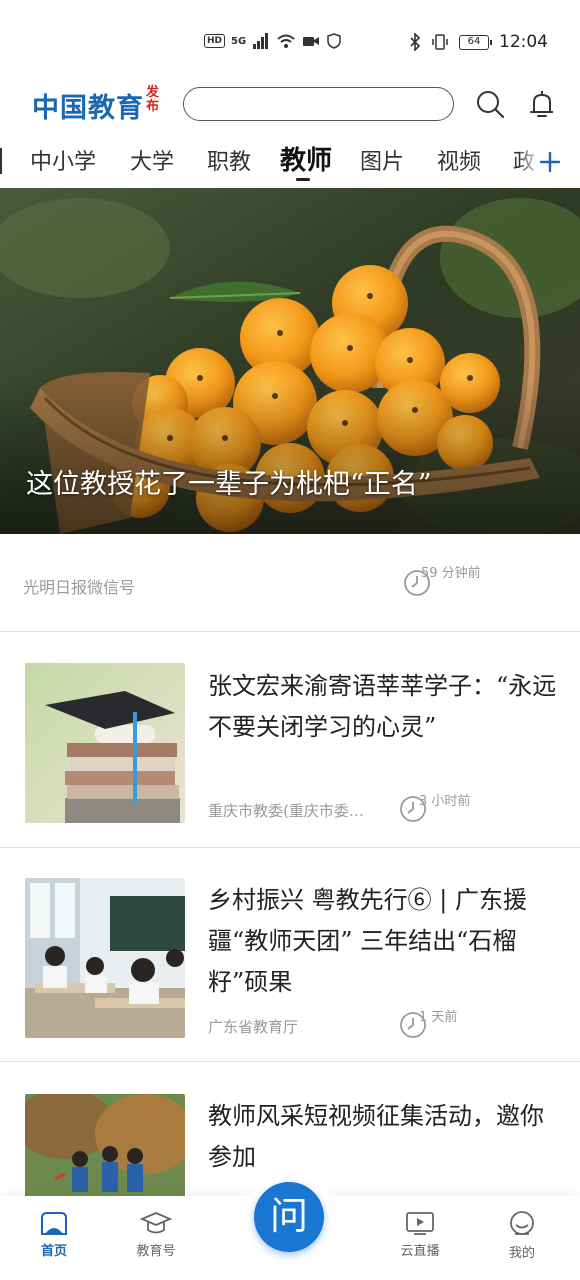 The height and width of the screenshot is (1280, 580). I want to click on shield-icon, so click(334, 41).